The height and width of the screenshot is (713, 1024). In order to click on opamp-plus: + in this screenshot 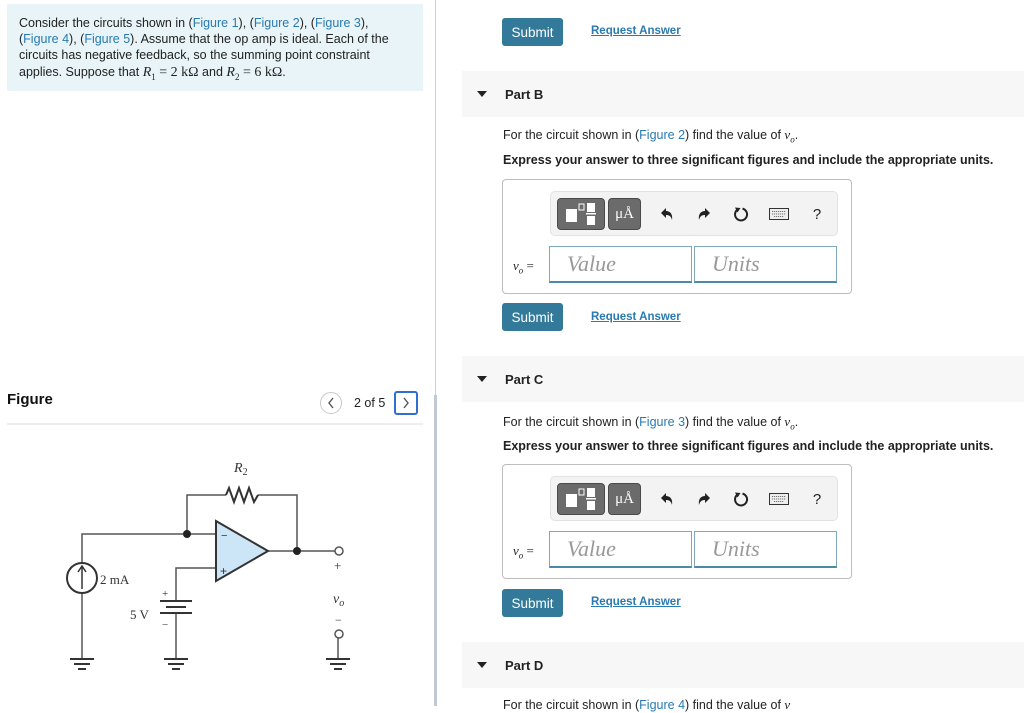, I will do `click(223, 571)`.